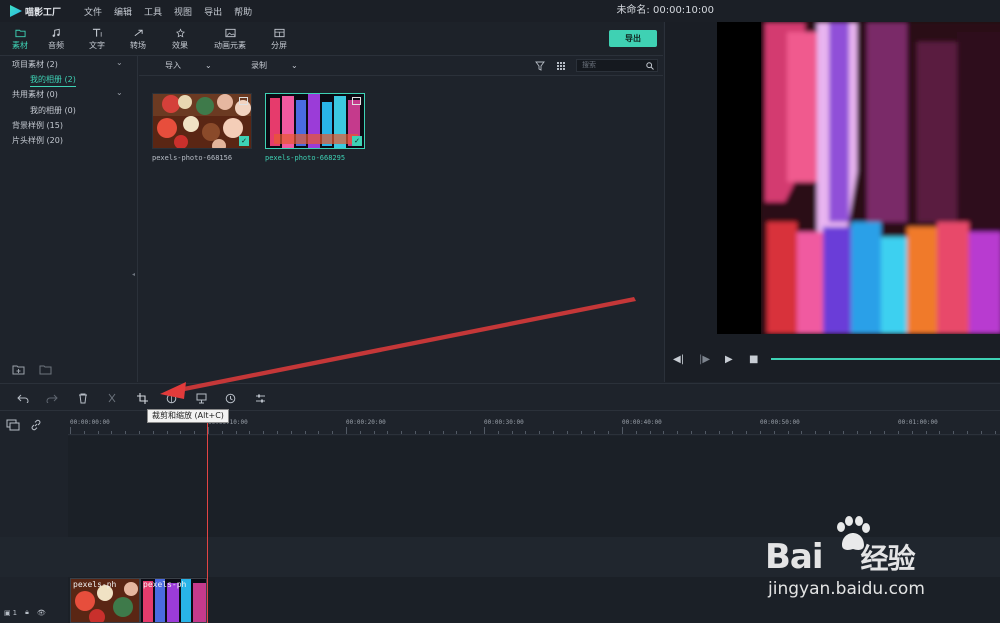 This screenshot has width=1000, height=623. I want to click on sidebar-item-shared-album: 我的相册 (0), so click(53, 110).